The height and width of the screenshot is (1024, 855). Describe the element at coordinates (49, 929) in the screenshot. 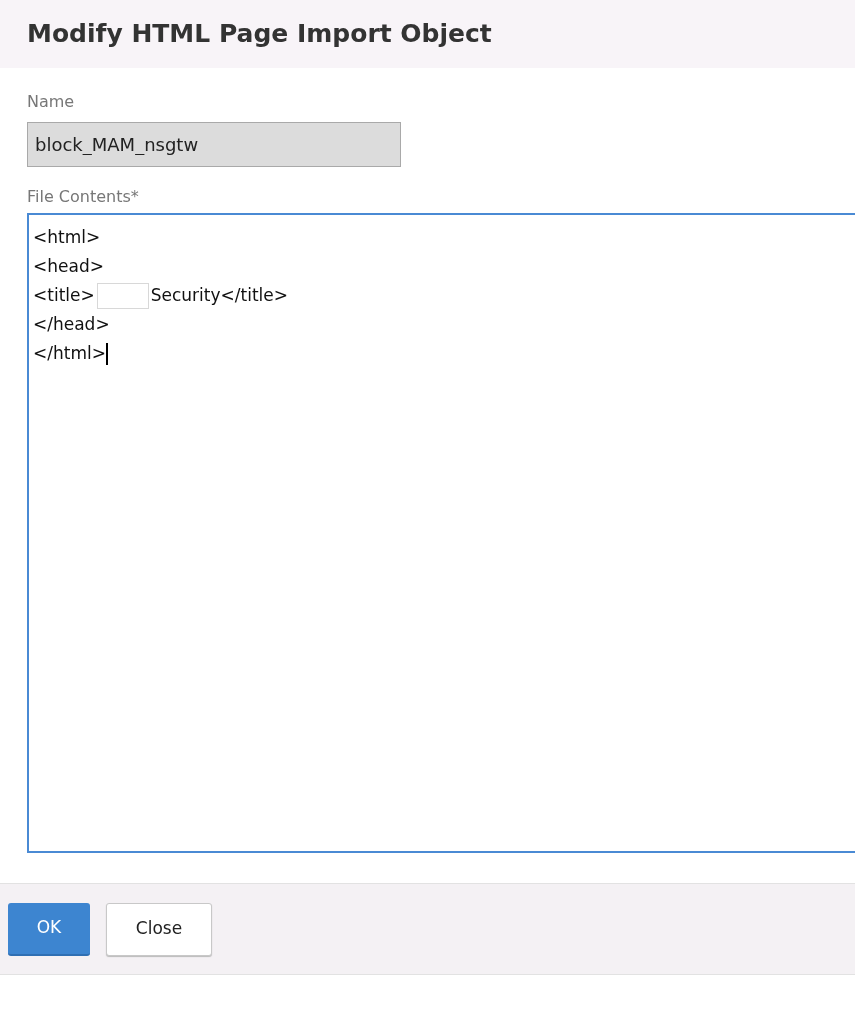

I see `ok-button: OK` at that location.